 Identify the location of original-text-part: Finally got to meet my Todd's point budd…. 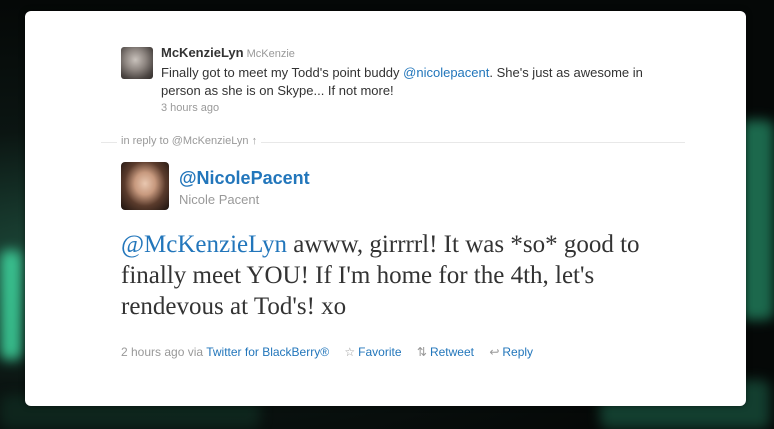
(282, 72).